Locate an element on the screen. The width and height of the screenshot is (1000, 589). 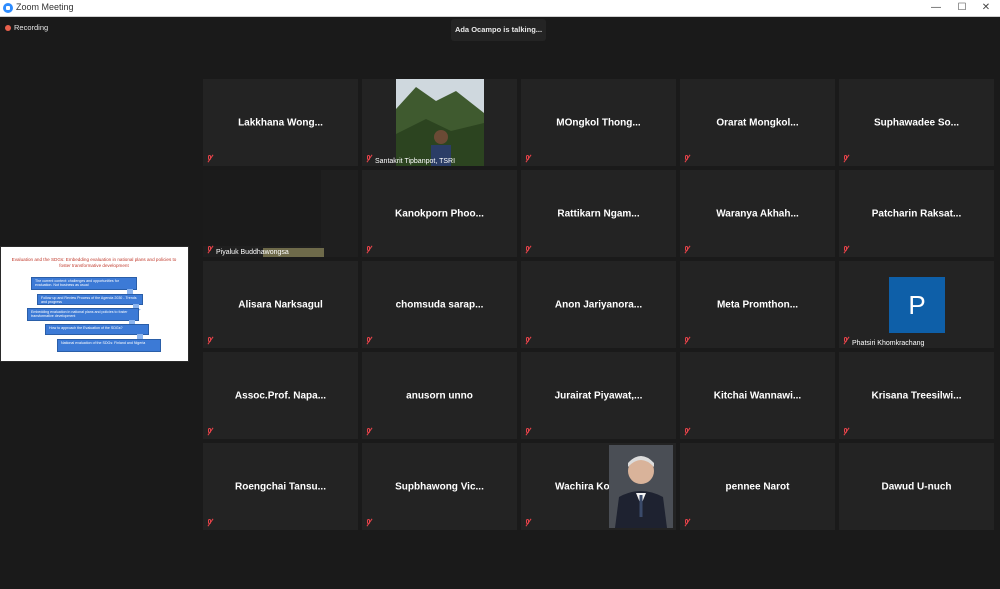
window-title: Zoom Meeting is located at coordinates (45, 7).